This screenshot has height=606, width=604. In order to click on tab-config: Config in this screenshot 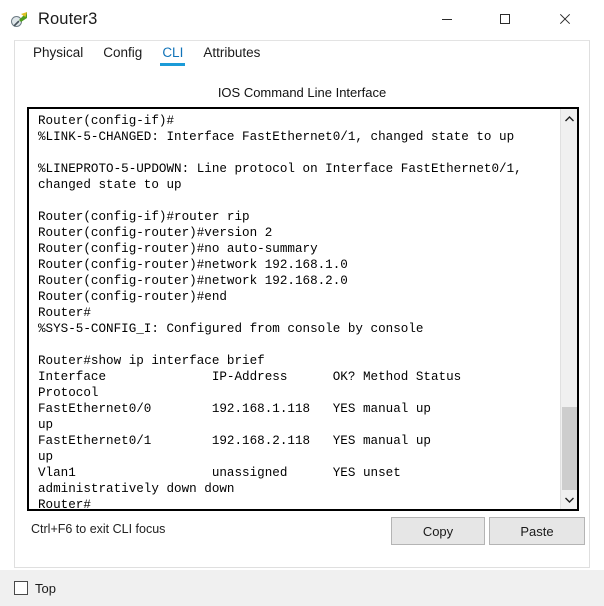, I will do `click(122, 57)`.